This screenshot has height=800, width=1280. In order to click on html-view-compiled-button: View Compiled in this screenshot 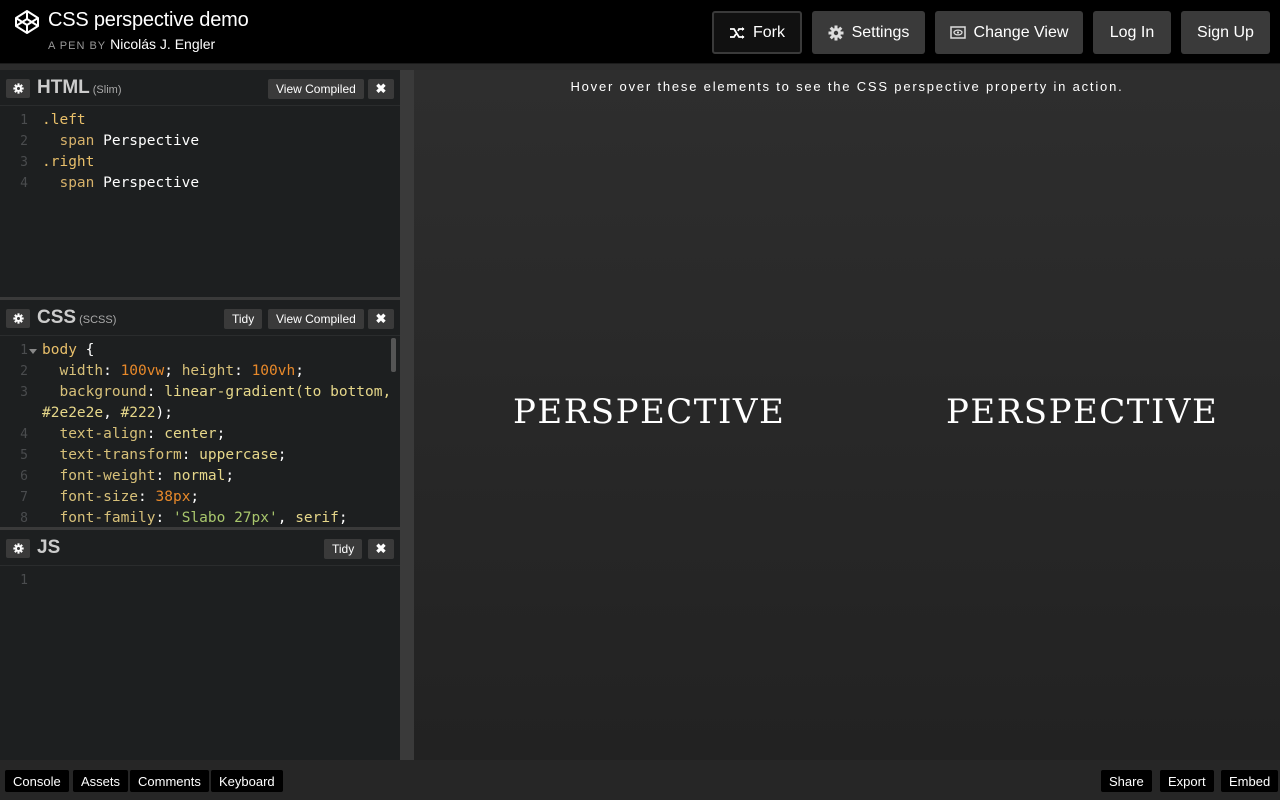, I will do `click(316, 89)`.